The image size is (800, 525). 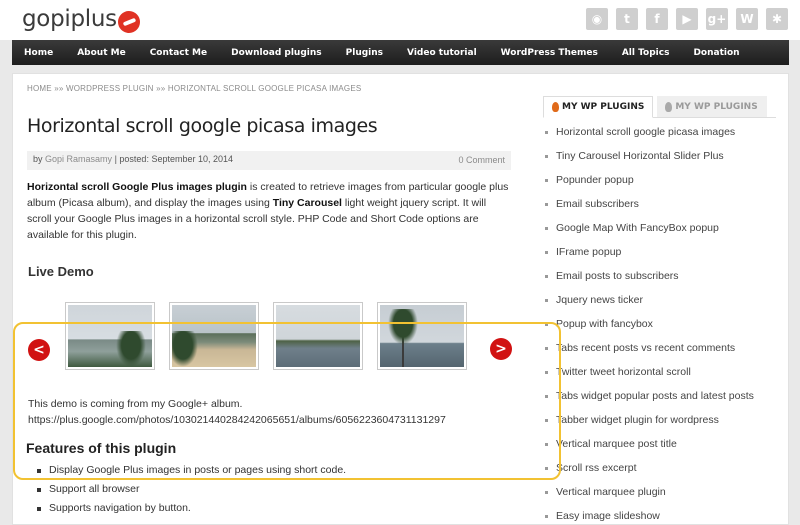 I want to click on nav-about-me: About Me, so click(x=101, y=53).